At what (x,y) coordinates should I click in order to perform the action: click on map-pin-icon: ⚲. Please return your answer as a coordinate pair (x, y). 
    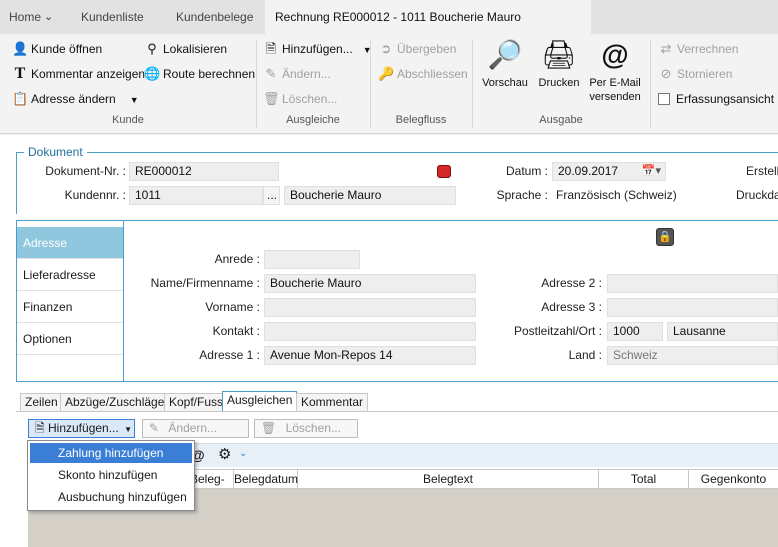
    Looking at the image, I should click on (152, 48).